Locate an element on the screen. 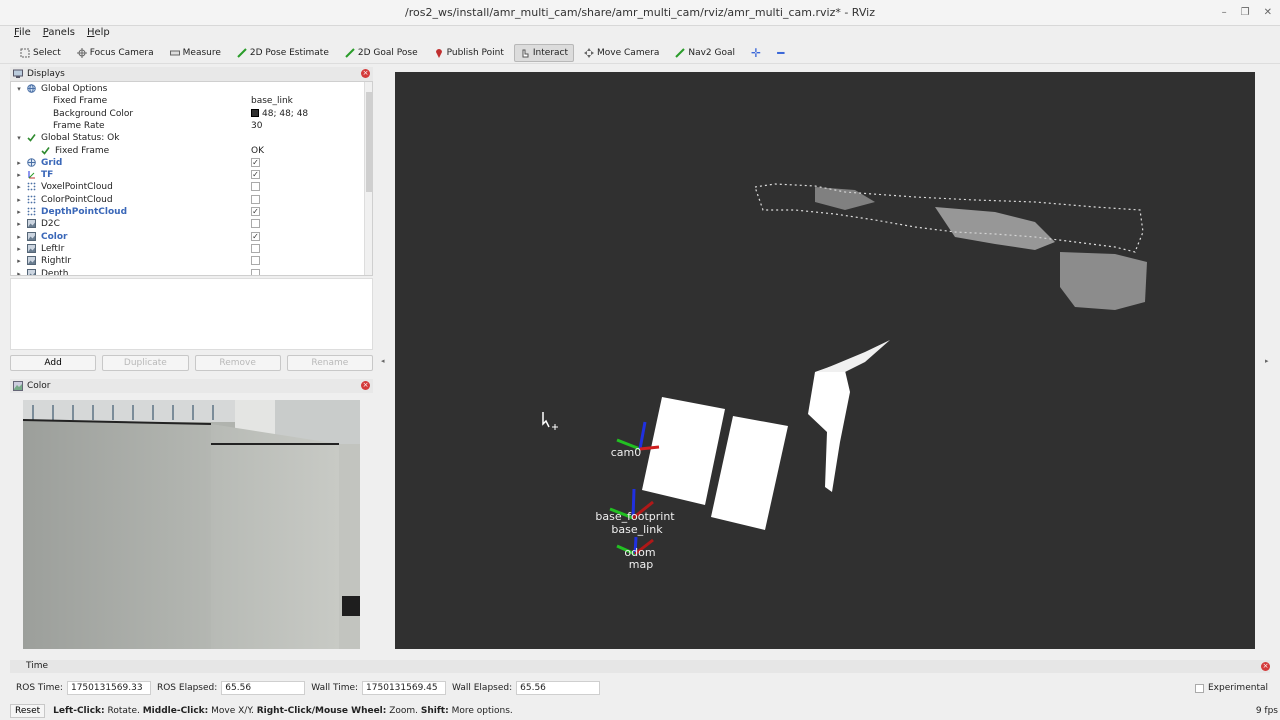 The height and width of the screenshot is (720, 1280). reset-button: Reset is located at coordinates (28, 711).